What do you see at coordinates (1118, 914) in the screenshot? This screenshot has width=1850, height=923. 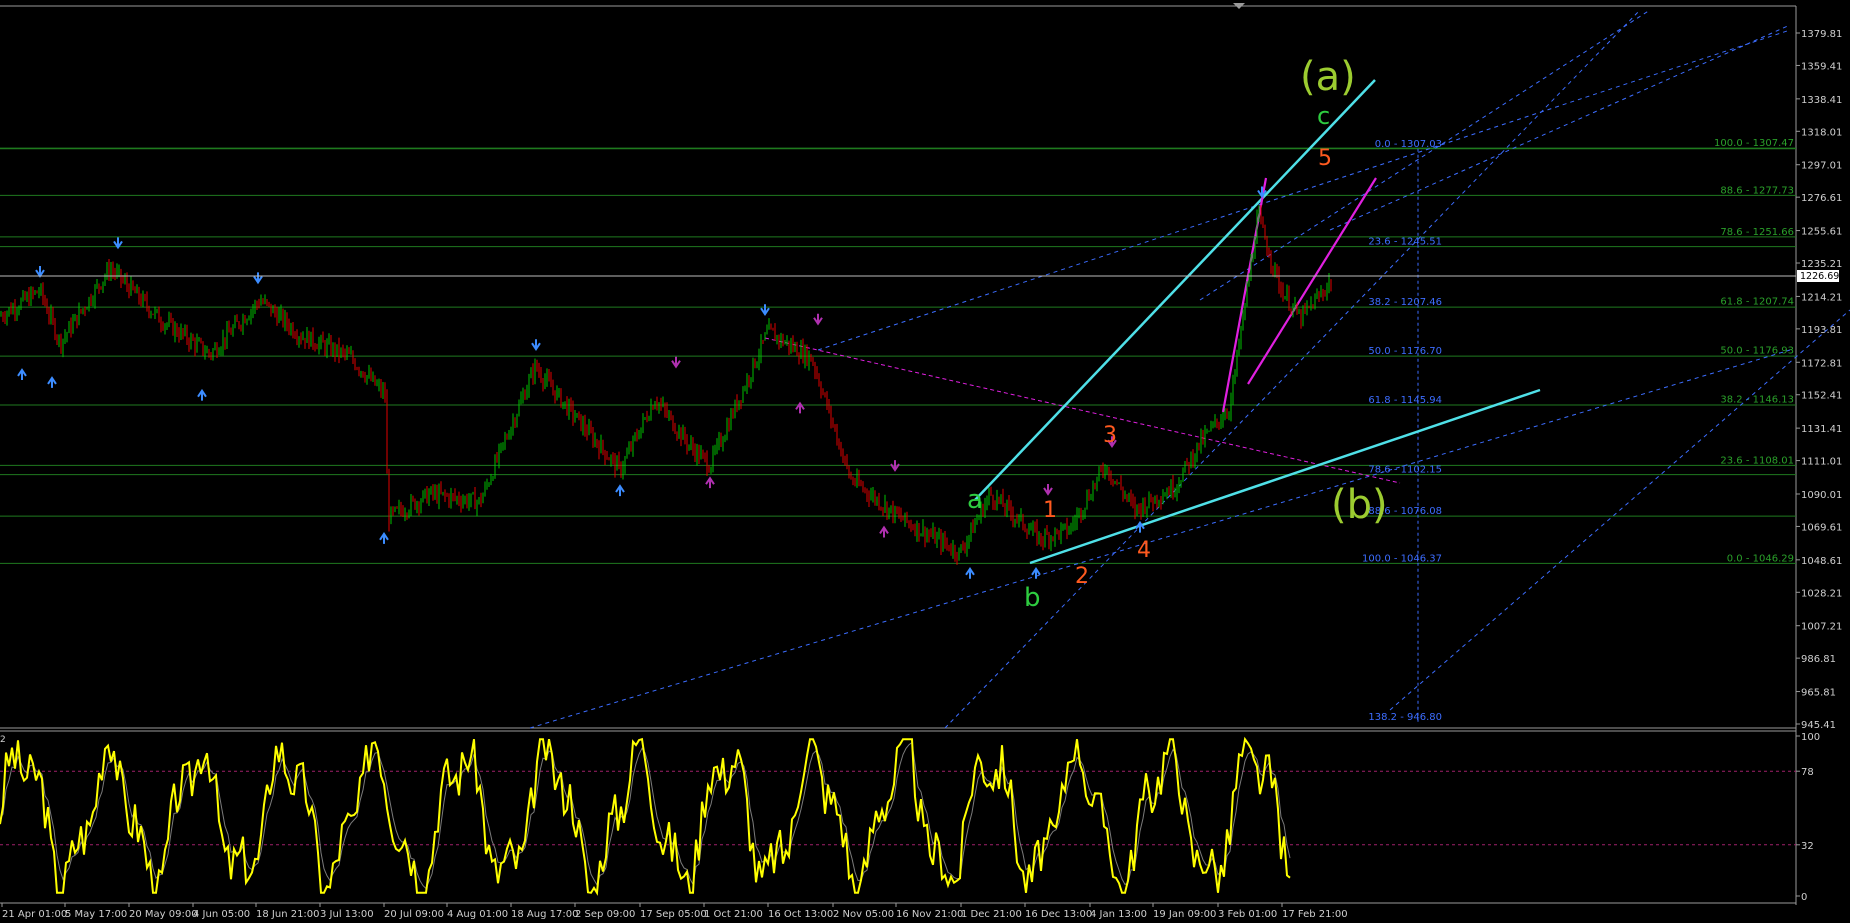 I see `time-tick-label: 4 Jan 13:00` at bounding box center [1118, 914].